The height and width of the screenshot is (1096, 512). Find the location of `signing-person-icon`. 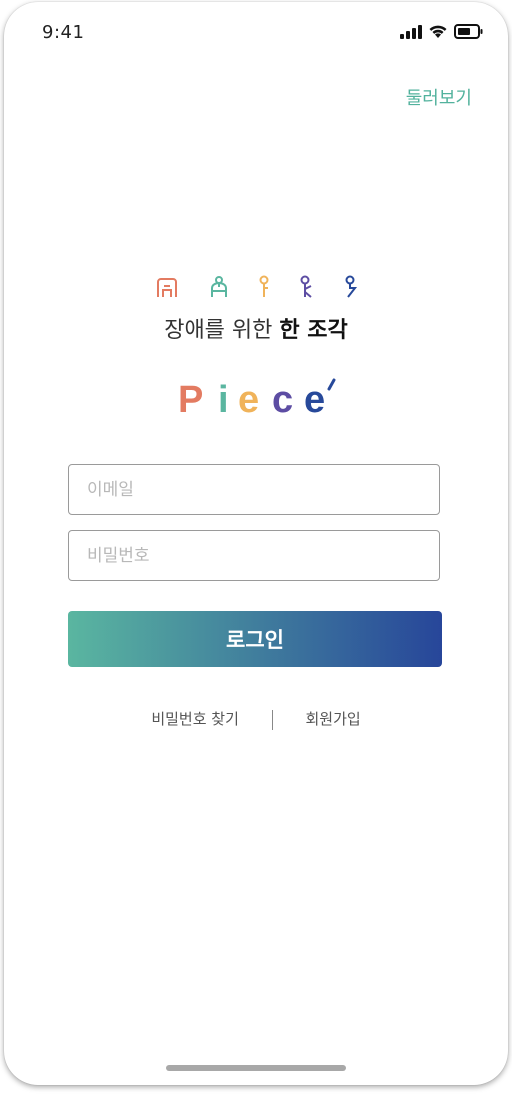

signing-person-icon is located at coordinates (351, 286).